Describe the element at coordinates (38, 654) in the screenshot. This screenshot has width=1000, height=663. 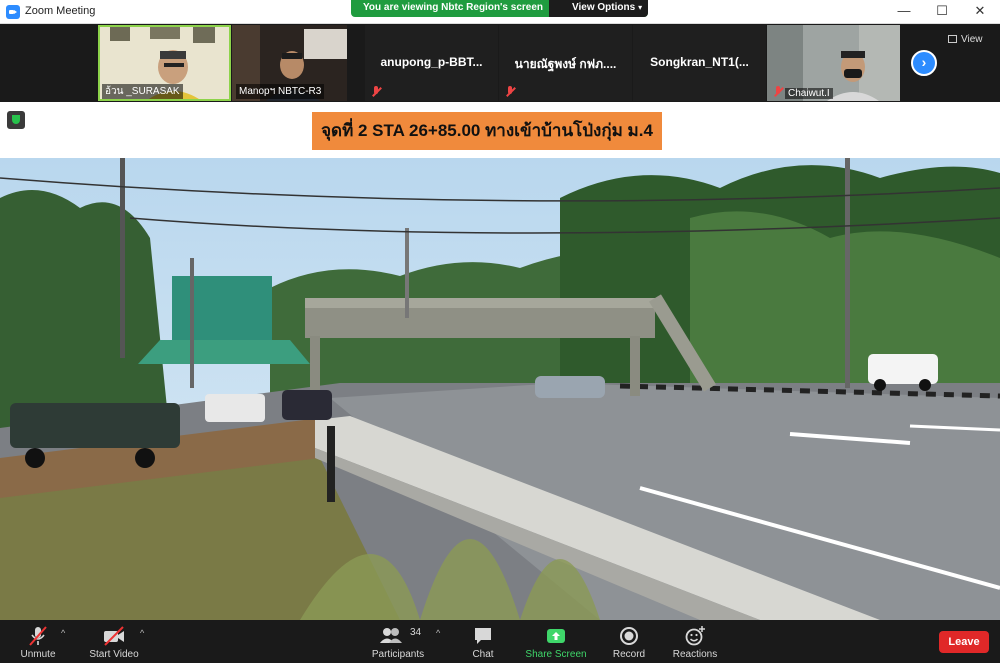
I see `unmute-label: Unmute` at that location.